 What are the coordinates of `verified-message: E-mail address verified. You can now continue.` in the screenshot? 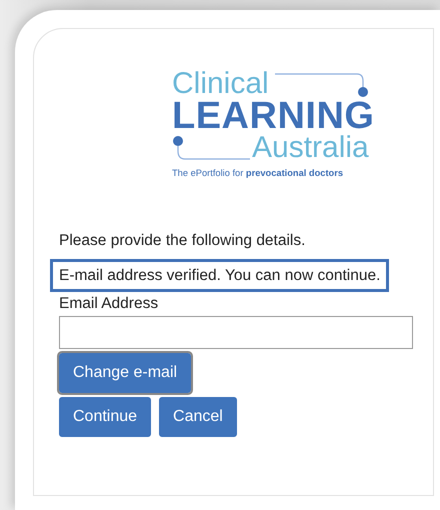 It's located at (220, 275).